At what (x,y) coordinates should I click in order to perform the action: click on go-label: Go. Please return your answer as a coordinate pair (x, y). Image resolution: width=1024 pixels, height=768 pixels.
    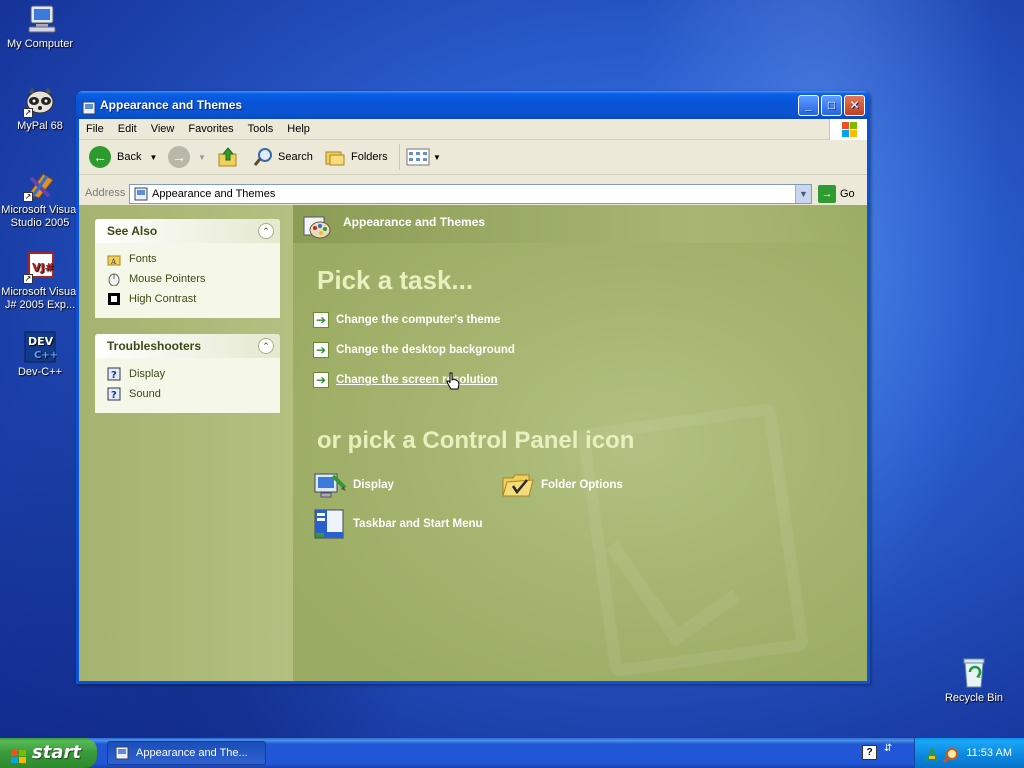
    Looking at the image, I should click on (847, 194).